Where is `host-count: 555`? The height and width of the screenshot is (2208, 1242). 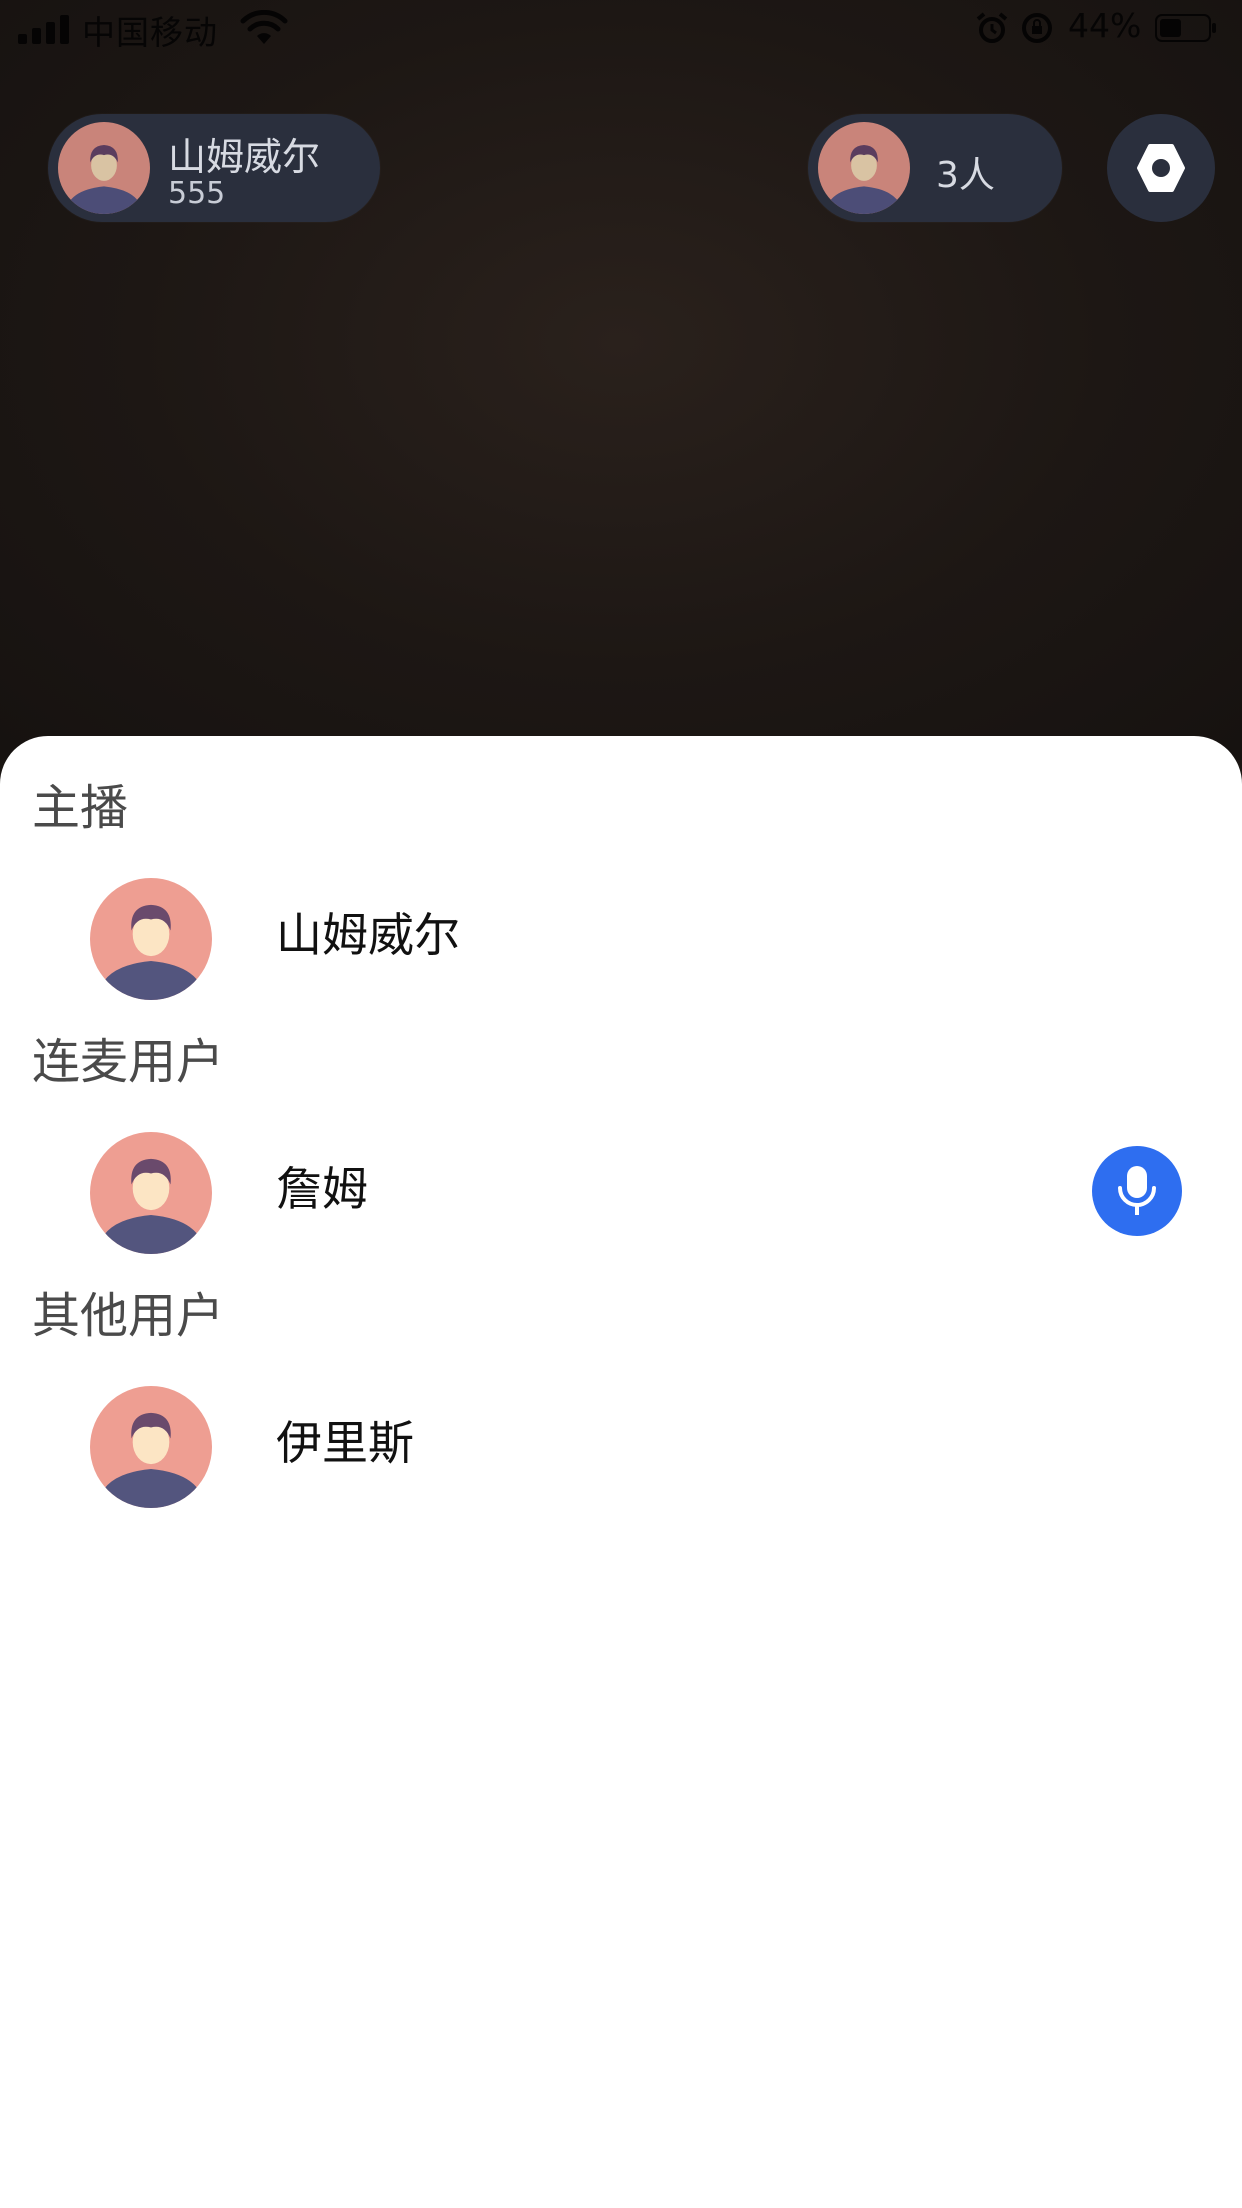
host-count: 555 is located at coordinates (197, 193).